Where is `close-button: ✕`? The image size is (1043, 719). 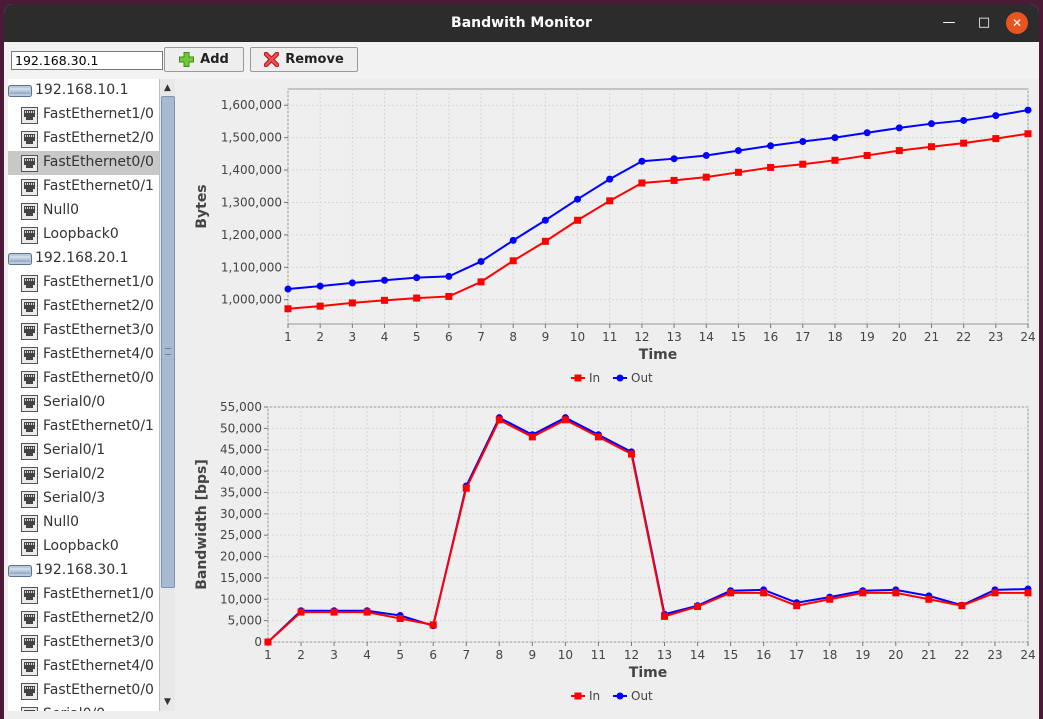 close-button: ✕ is located at coordinates (1017, 23).